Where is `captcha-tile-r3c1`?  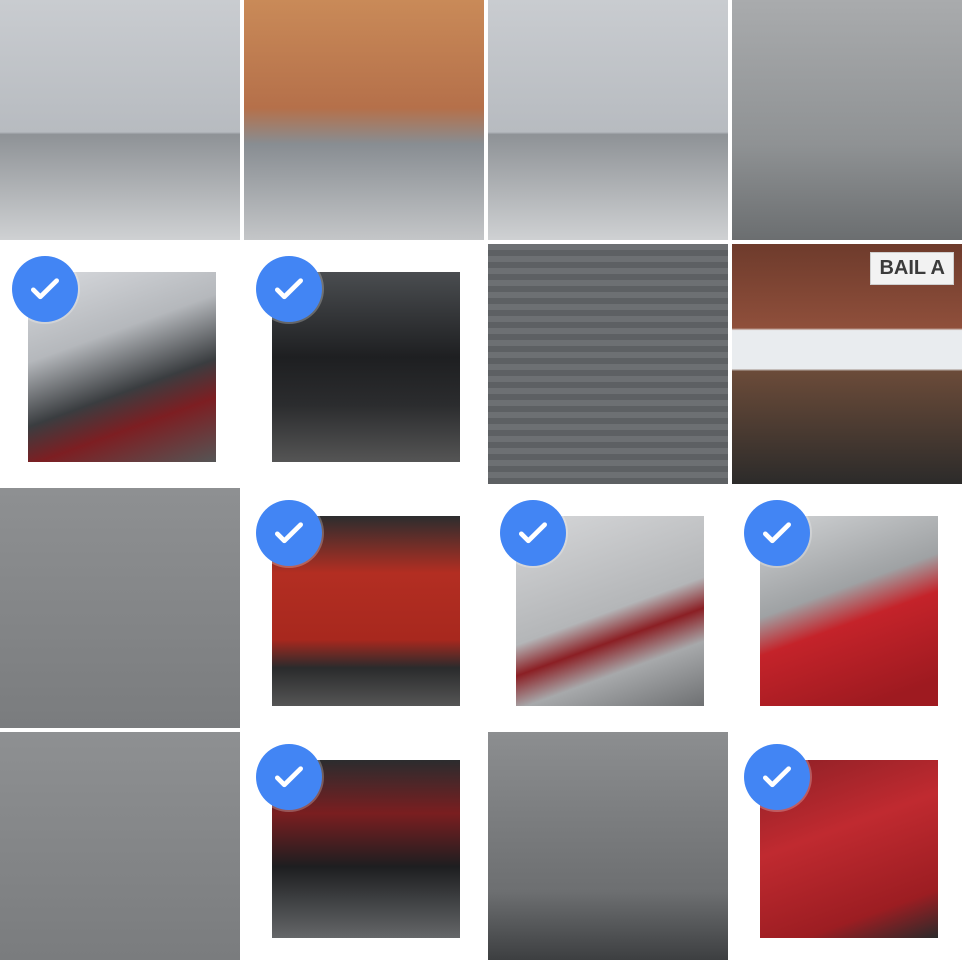
captcha-tile-r3c1 is located at coordinates (122, 610).